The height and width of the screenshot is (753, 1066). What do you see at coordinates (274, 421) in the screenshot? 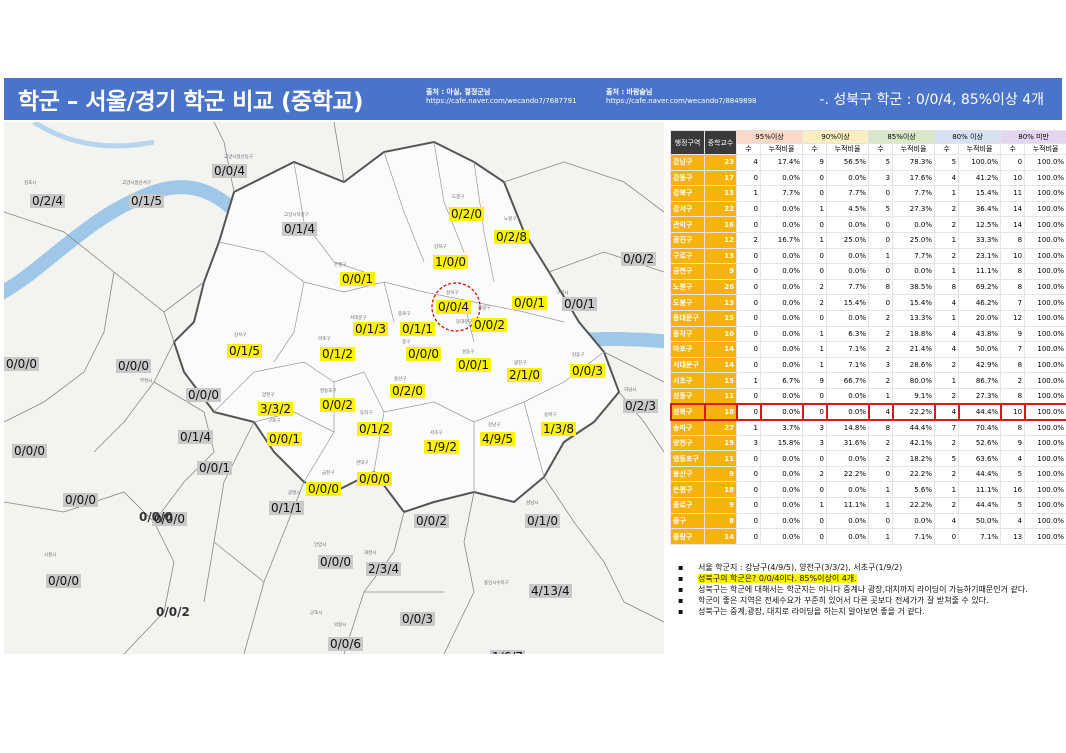
I see `map-district-name: 구로구` at bounding box center [274, 421].